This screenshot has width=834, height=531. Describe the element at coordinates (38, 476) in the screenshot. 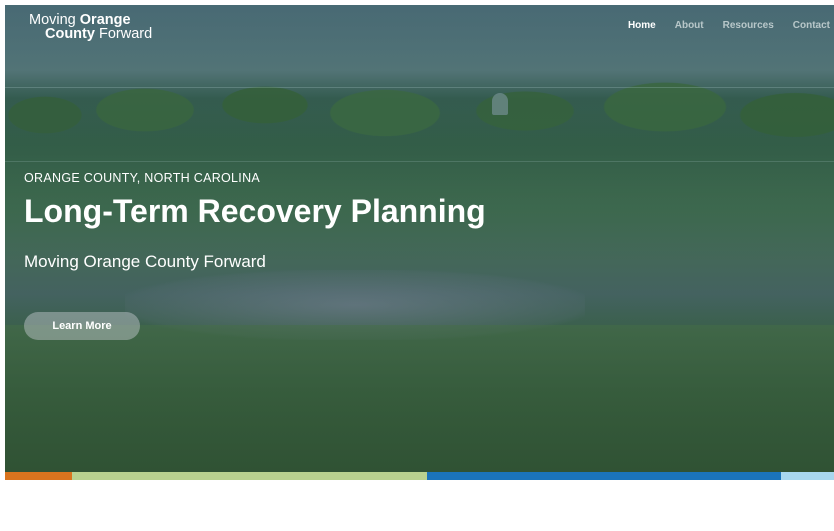

I see `color-bar-segment-orange` at that location.